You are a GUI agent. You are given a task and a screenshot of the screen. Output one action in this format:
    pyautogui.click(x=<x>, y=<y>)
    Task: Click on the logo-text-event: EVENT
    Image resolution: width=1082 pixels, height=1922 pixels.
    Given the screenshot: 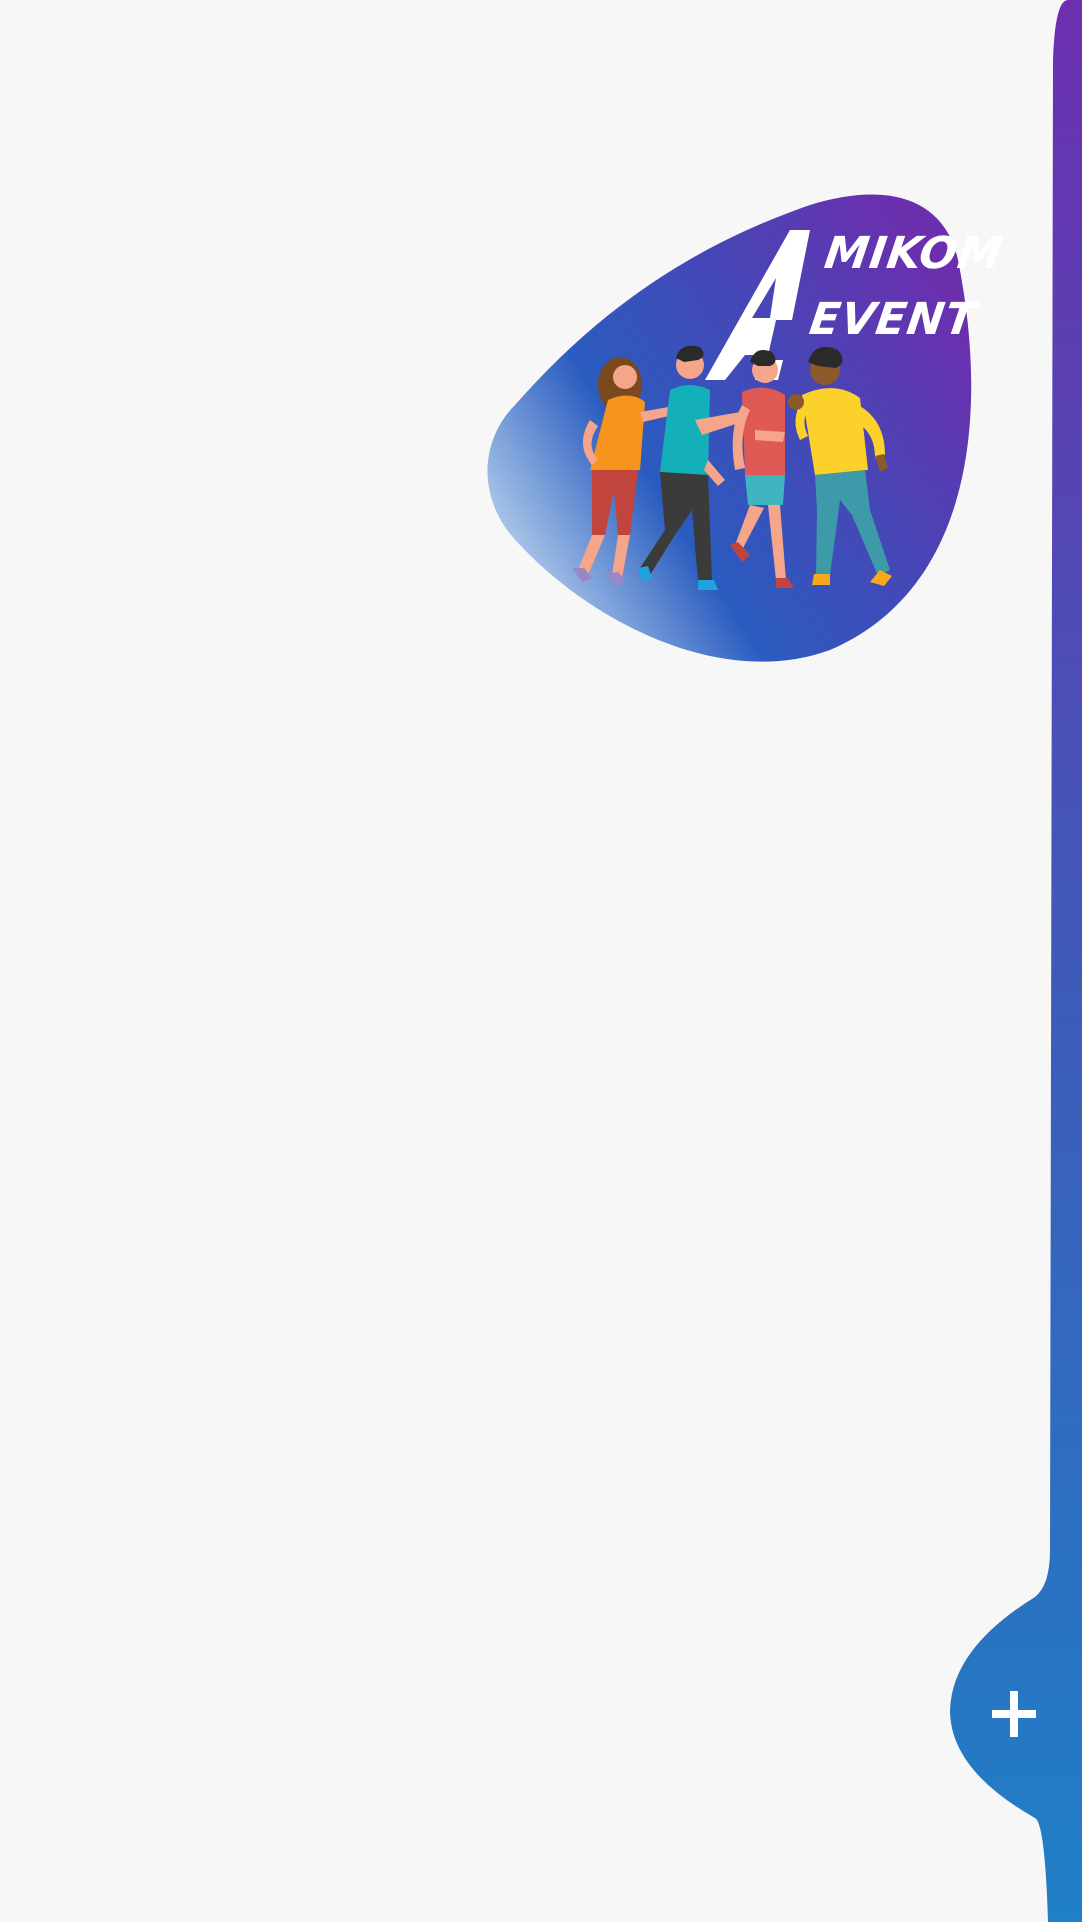 What is the action you would take?
    pyautogui.click(x=893, y=319)
    